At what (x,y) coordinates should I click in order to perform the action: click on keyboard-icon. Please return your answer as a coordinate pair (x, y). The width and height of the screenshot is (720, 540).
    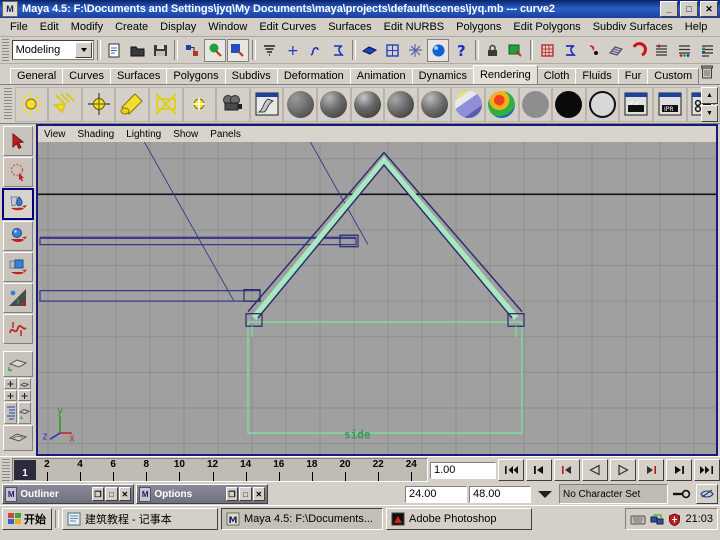
    Looking at the image, I should click on (638, 519).